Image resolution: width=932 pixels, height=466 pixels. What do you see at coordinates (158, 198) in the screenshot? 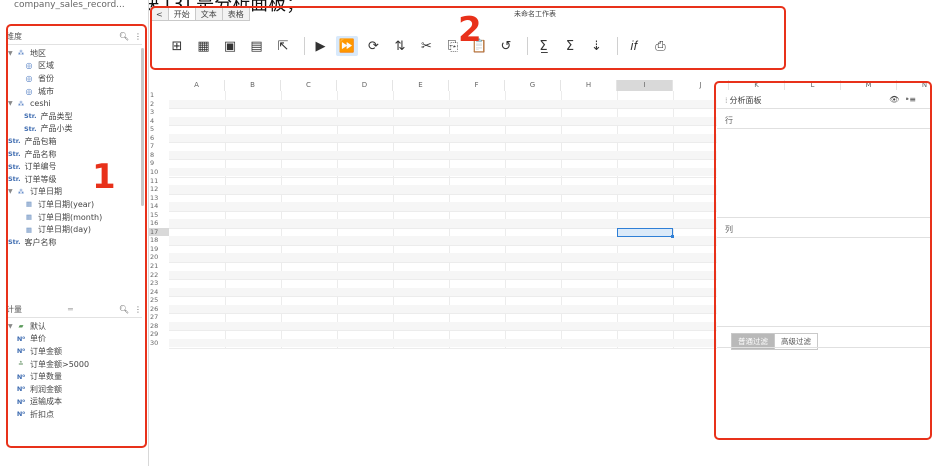
I see `row-header: 13` at bounding box center [158, 198].